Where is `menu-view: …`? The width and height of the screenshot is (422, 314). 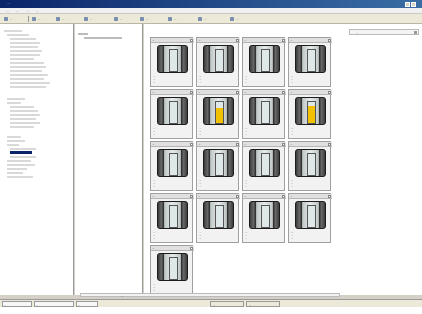
menu-view: … is located at coordinates (27, 11).